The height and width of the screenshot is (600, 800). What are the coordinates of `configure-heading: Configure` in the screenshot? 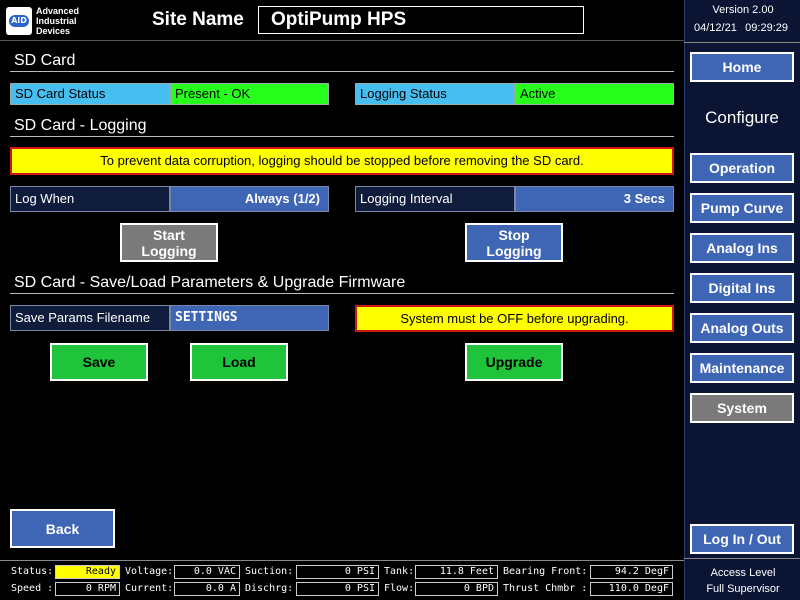 It's located at (742, 117).